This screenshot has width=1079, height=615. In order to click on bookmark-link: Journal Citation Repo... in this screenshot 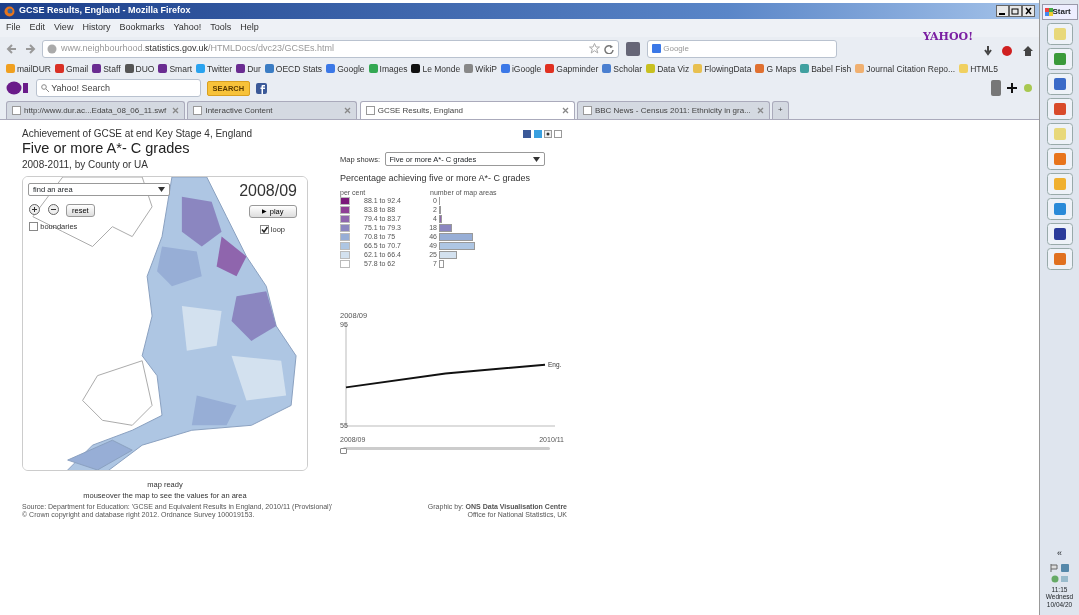, I will do `click(905, 69)`.